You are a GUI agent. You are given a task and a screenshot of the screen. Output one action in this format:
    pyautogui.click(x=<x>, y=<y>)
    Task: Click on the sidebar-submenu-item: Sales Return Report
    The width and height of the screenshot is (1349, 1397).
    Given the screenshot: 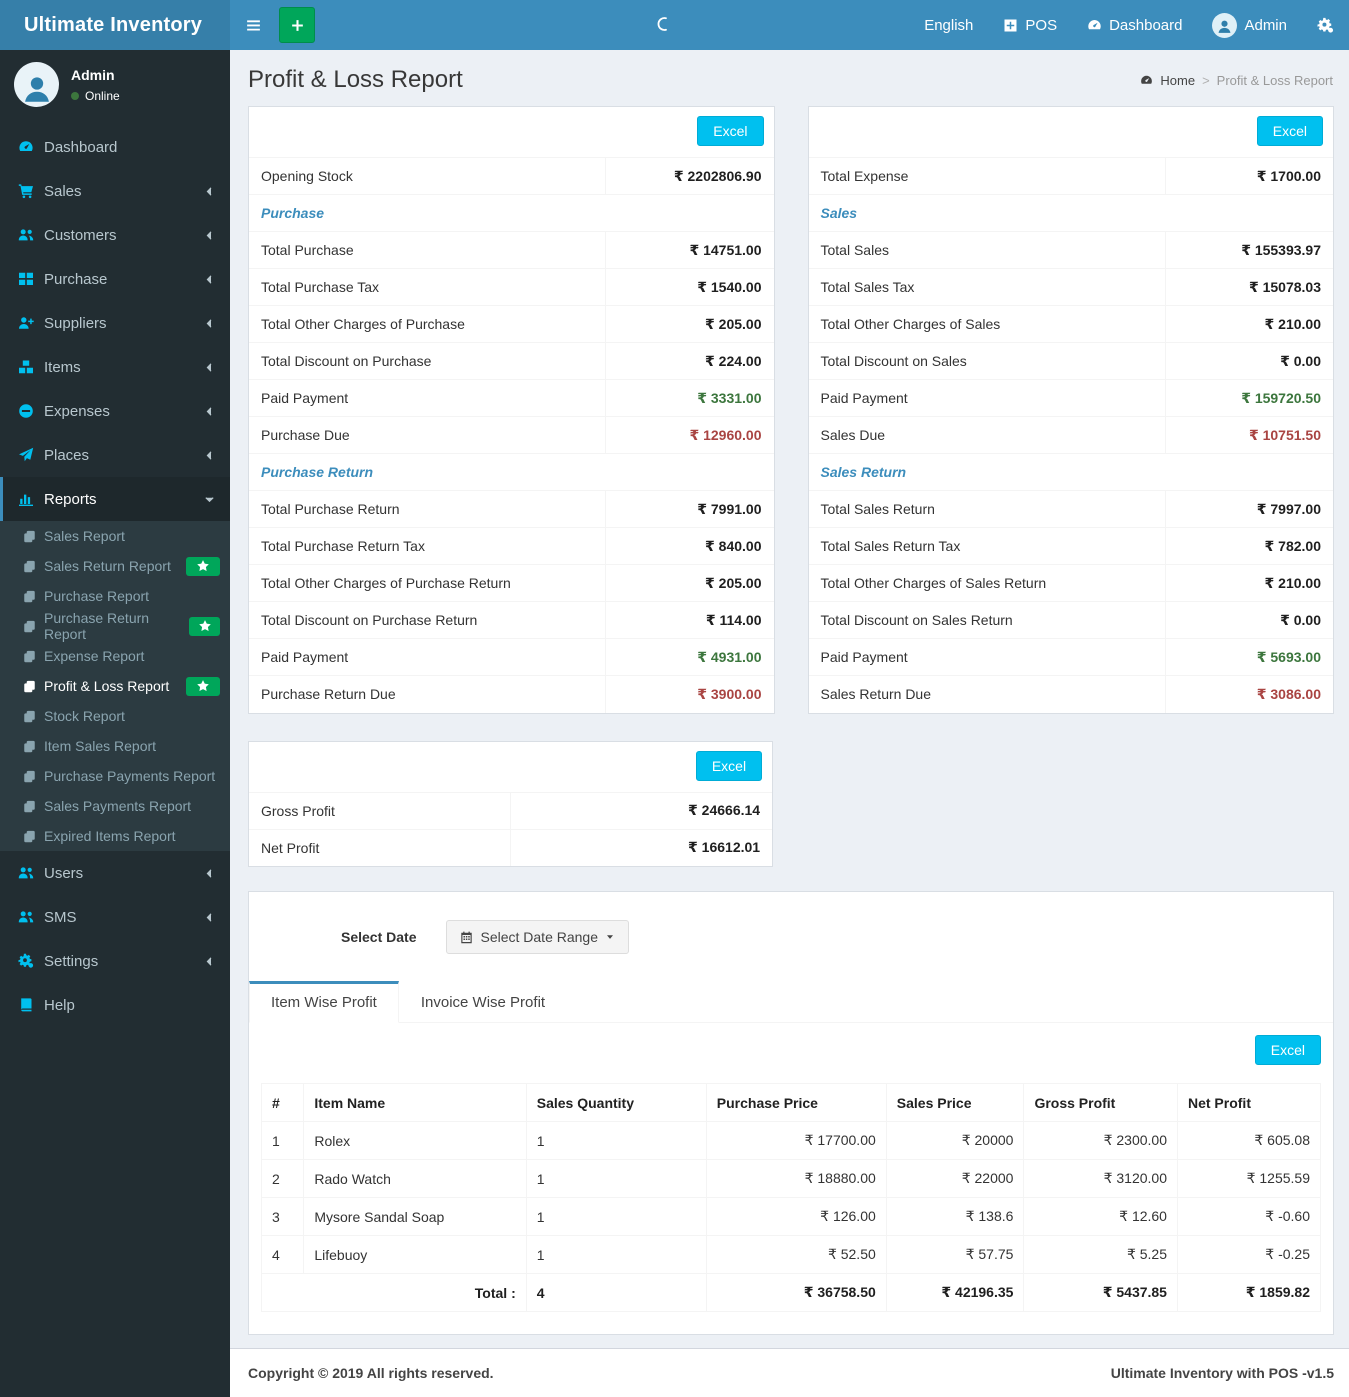 What is the action you would take?
    pyautogui.click(x=115, y=566)
    